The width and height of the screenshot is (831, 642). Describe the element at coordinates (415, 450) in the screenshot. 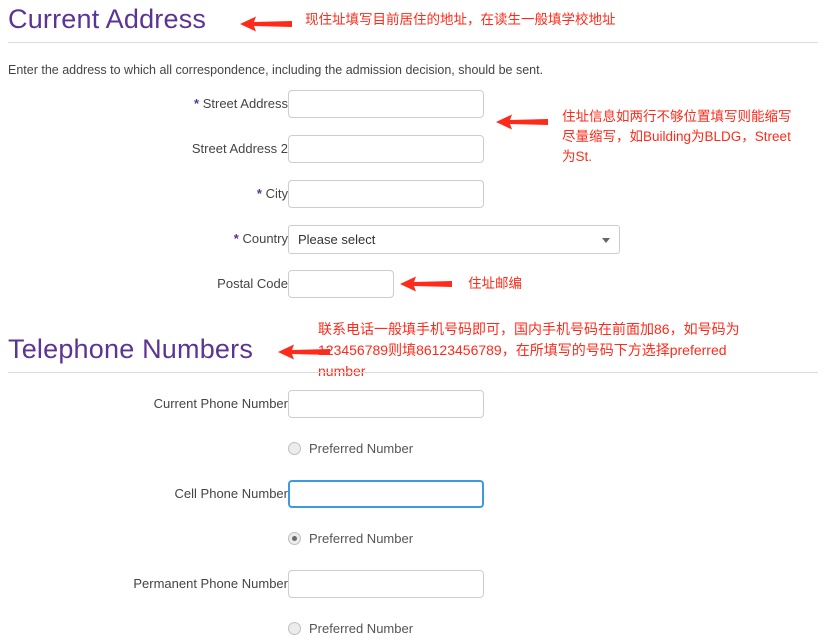

I see `radio-row-current-preferred: Preferred Number` at that location.